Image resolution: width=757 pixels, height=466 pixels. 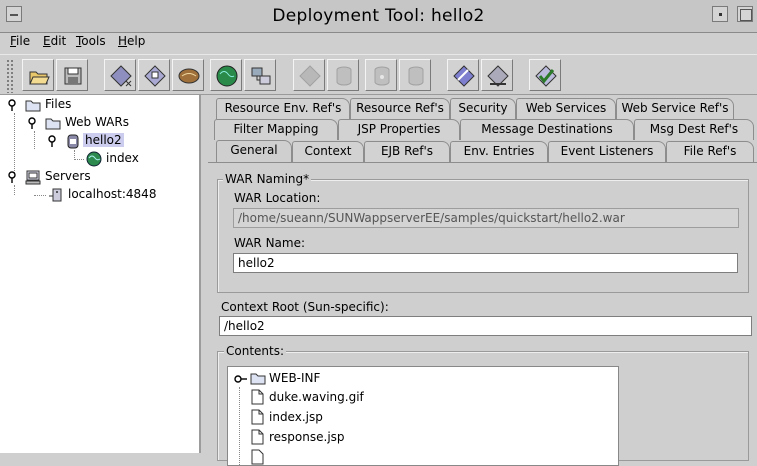 What do you see at coordinates (72, 75) in the screenshot?
I see `save-button` at bounding box center [72, 75].